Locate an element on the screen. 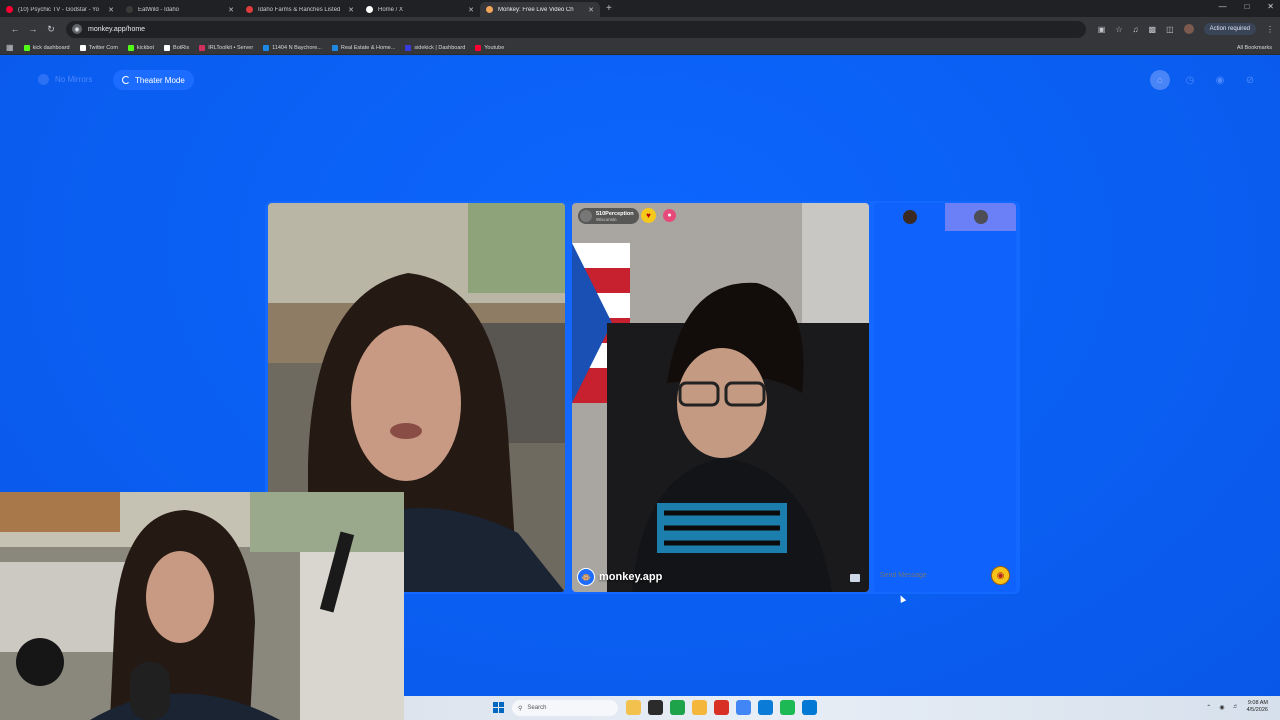  profile-avatar is located at coordinates (1188, 29).